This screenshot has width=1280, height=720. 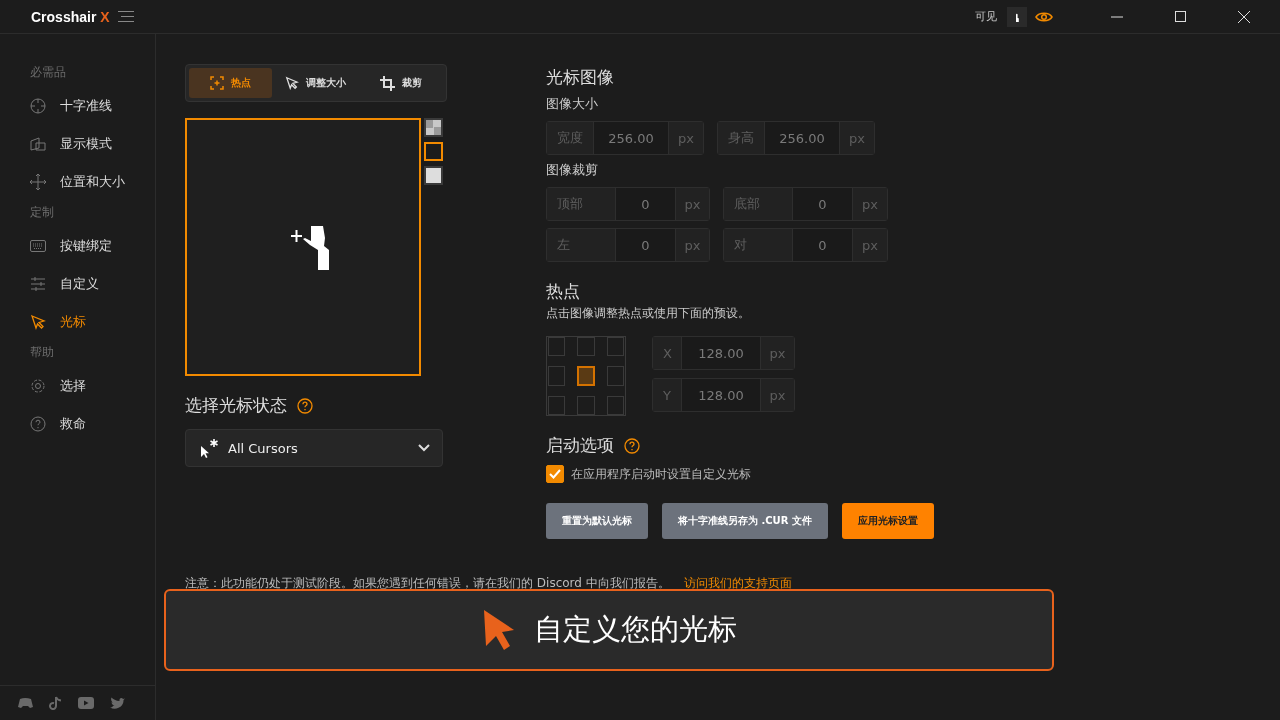 I want to click on checkbox-label: 在应用程序启动时设置自定义光标, so click(x=661, y=474).